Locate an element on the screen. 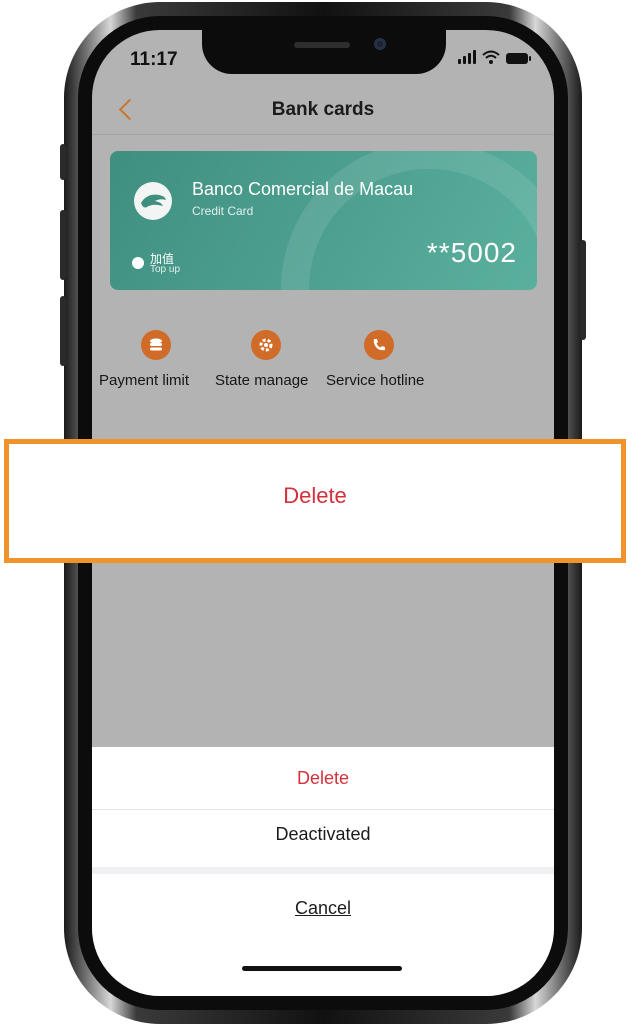 Image resolution: width=634 pixels, height=1027 pixels. page-title: Bank cards is located at coordinates (323, 109).